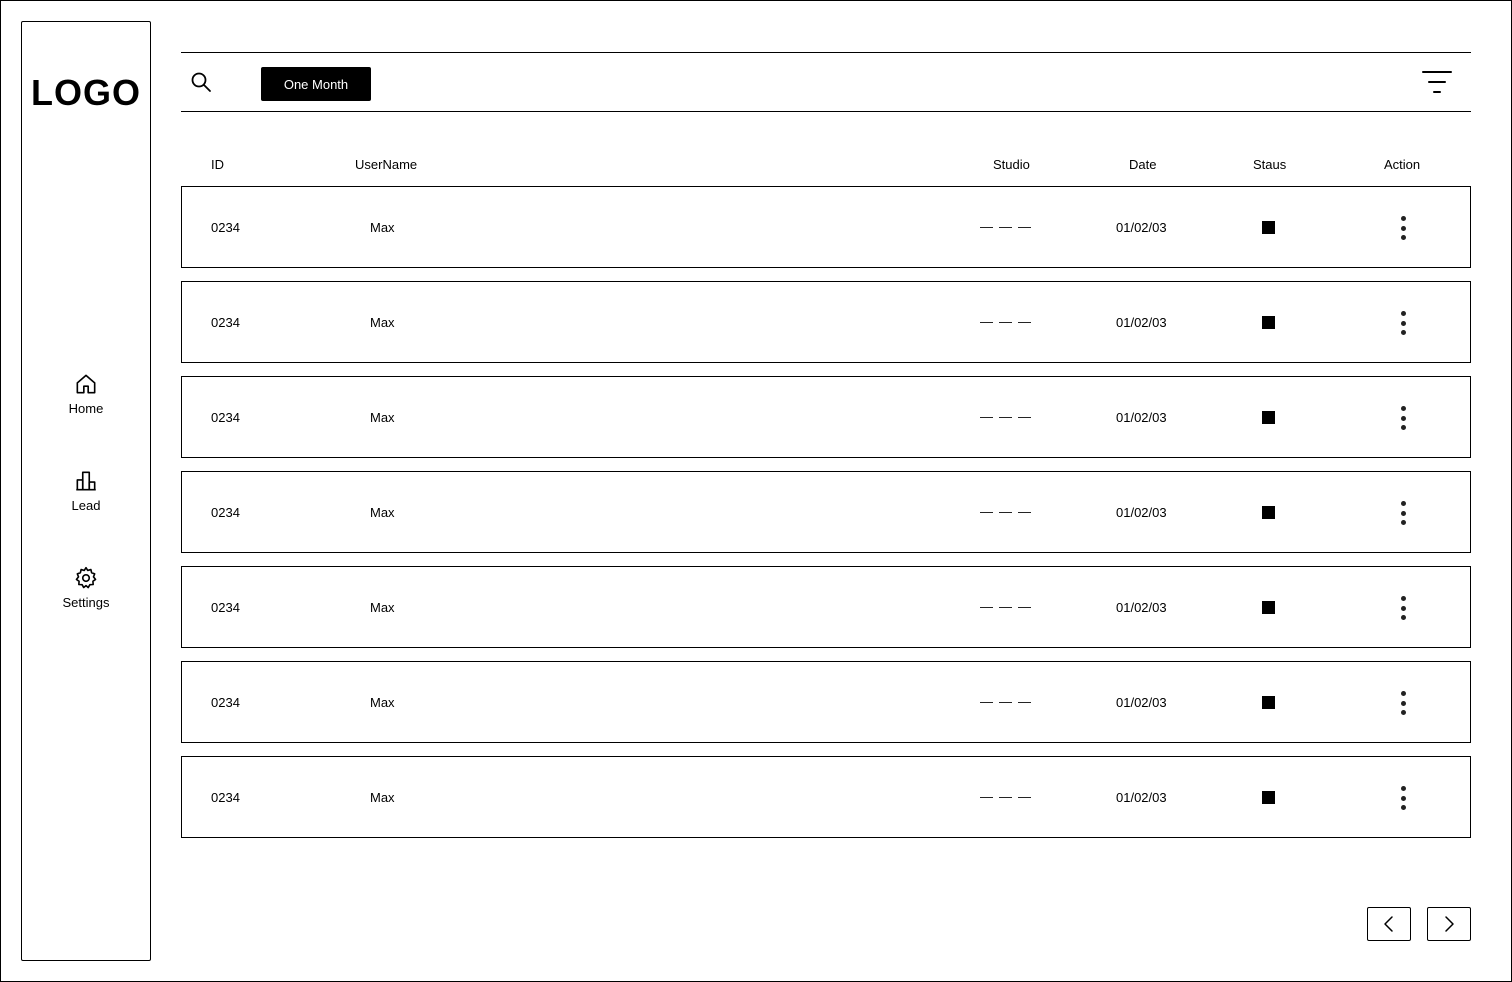  I want to click on sidebar: LOGO Home Lead Settings, so click(86, 491).